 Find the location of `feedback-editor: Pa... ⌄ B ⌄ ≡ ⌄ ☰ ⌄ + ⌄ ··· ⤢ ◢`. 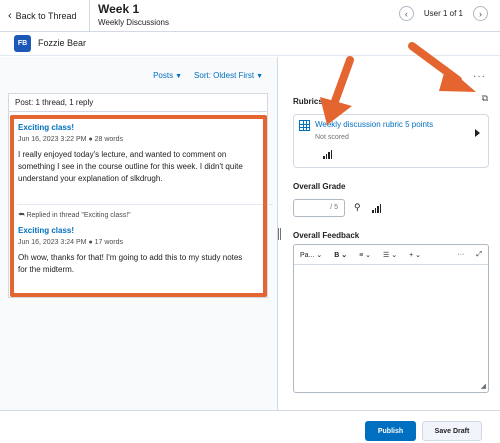

feedback-editor: Pa... ⌄ B ⌄ ≡ ⌄ ☰ ⌄ + ⌄ ··· ⤢ ◢ is located at coordinates (391, 318).